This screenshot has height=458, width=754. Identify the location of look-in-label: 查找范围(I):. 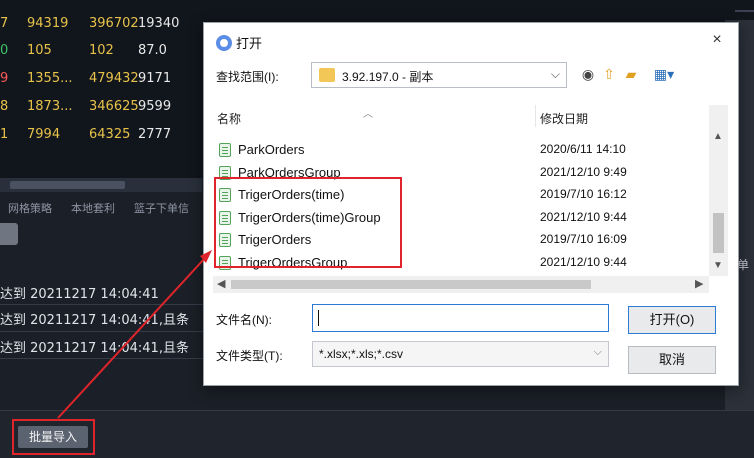
(247, 77).